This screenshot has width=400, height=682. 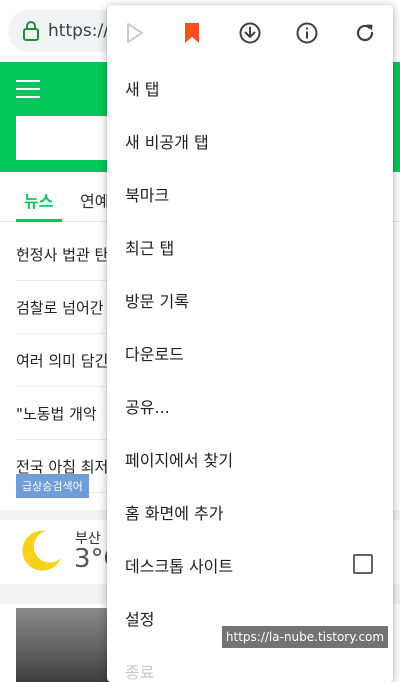 What do you see at coordinates (363, 564) in the screenshot?
I see `desktop-site-checkbox` at bounding box center [363, 564].